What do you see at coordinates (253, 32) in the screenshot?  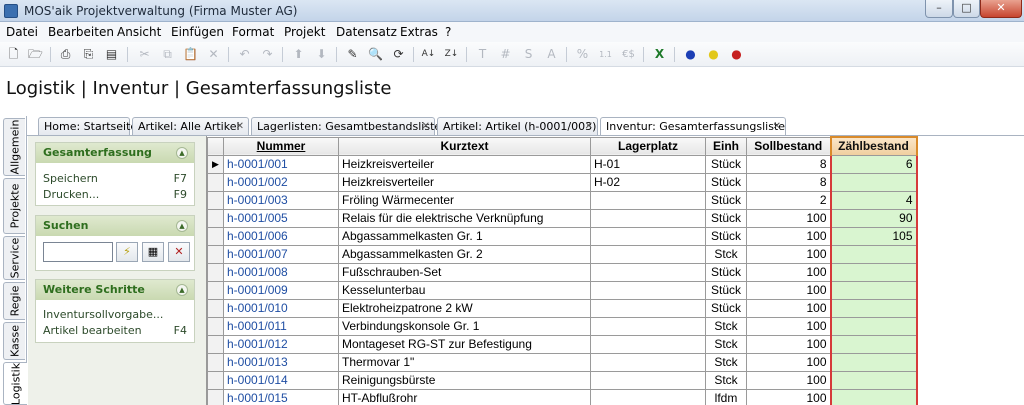 I see `menu-format: Format` at bounding box center [253, 32].